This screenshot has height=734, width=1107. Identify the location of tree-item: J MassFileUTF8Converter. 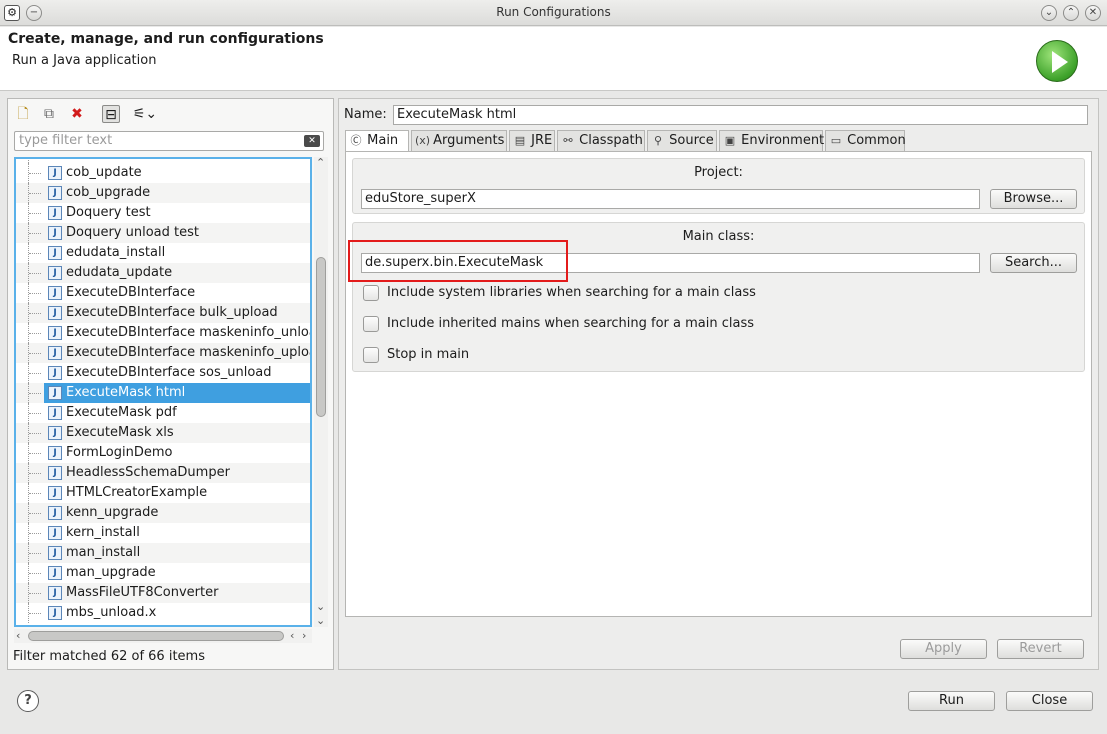
(163, 593).